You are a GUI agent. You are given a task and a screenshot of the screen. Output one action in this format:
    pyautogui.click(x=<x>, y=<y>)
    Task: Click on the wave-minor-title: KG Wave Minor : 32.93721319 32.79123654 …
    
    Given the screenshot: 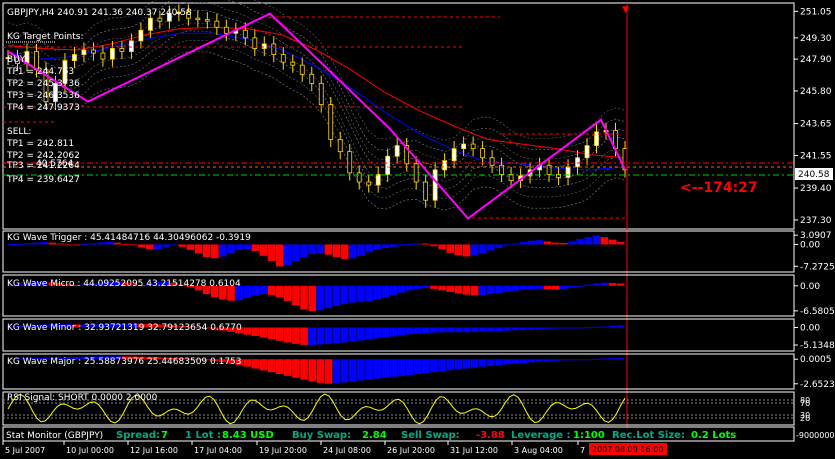 What is the action you would take?
    pyautogui.click(x=124, y=328)
    